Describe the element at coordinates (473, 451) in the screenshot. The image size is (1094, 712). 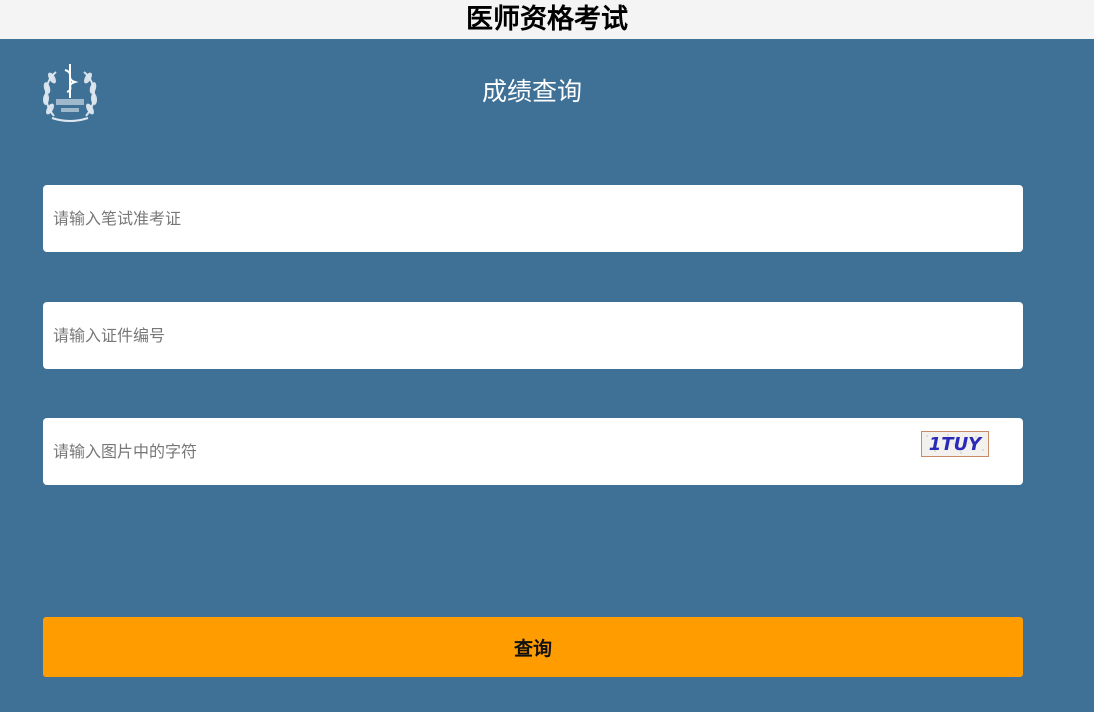
I see `captcha-input` at that location.